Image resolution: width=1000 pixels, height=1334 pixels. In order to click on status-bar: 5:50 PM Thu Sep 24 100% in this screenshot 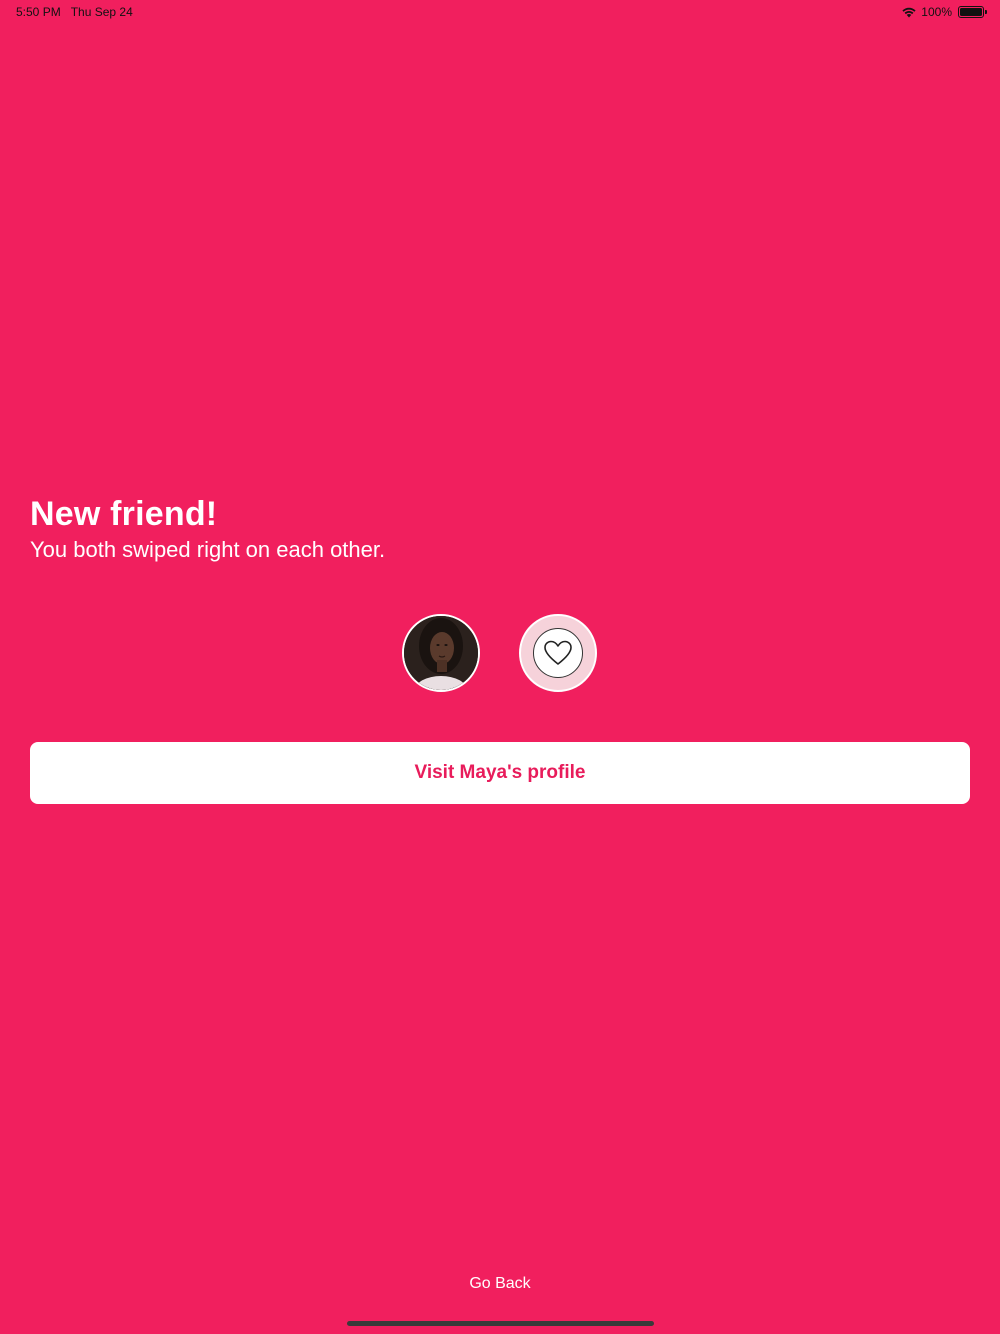, I will do `click(500, 12)`.